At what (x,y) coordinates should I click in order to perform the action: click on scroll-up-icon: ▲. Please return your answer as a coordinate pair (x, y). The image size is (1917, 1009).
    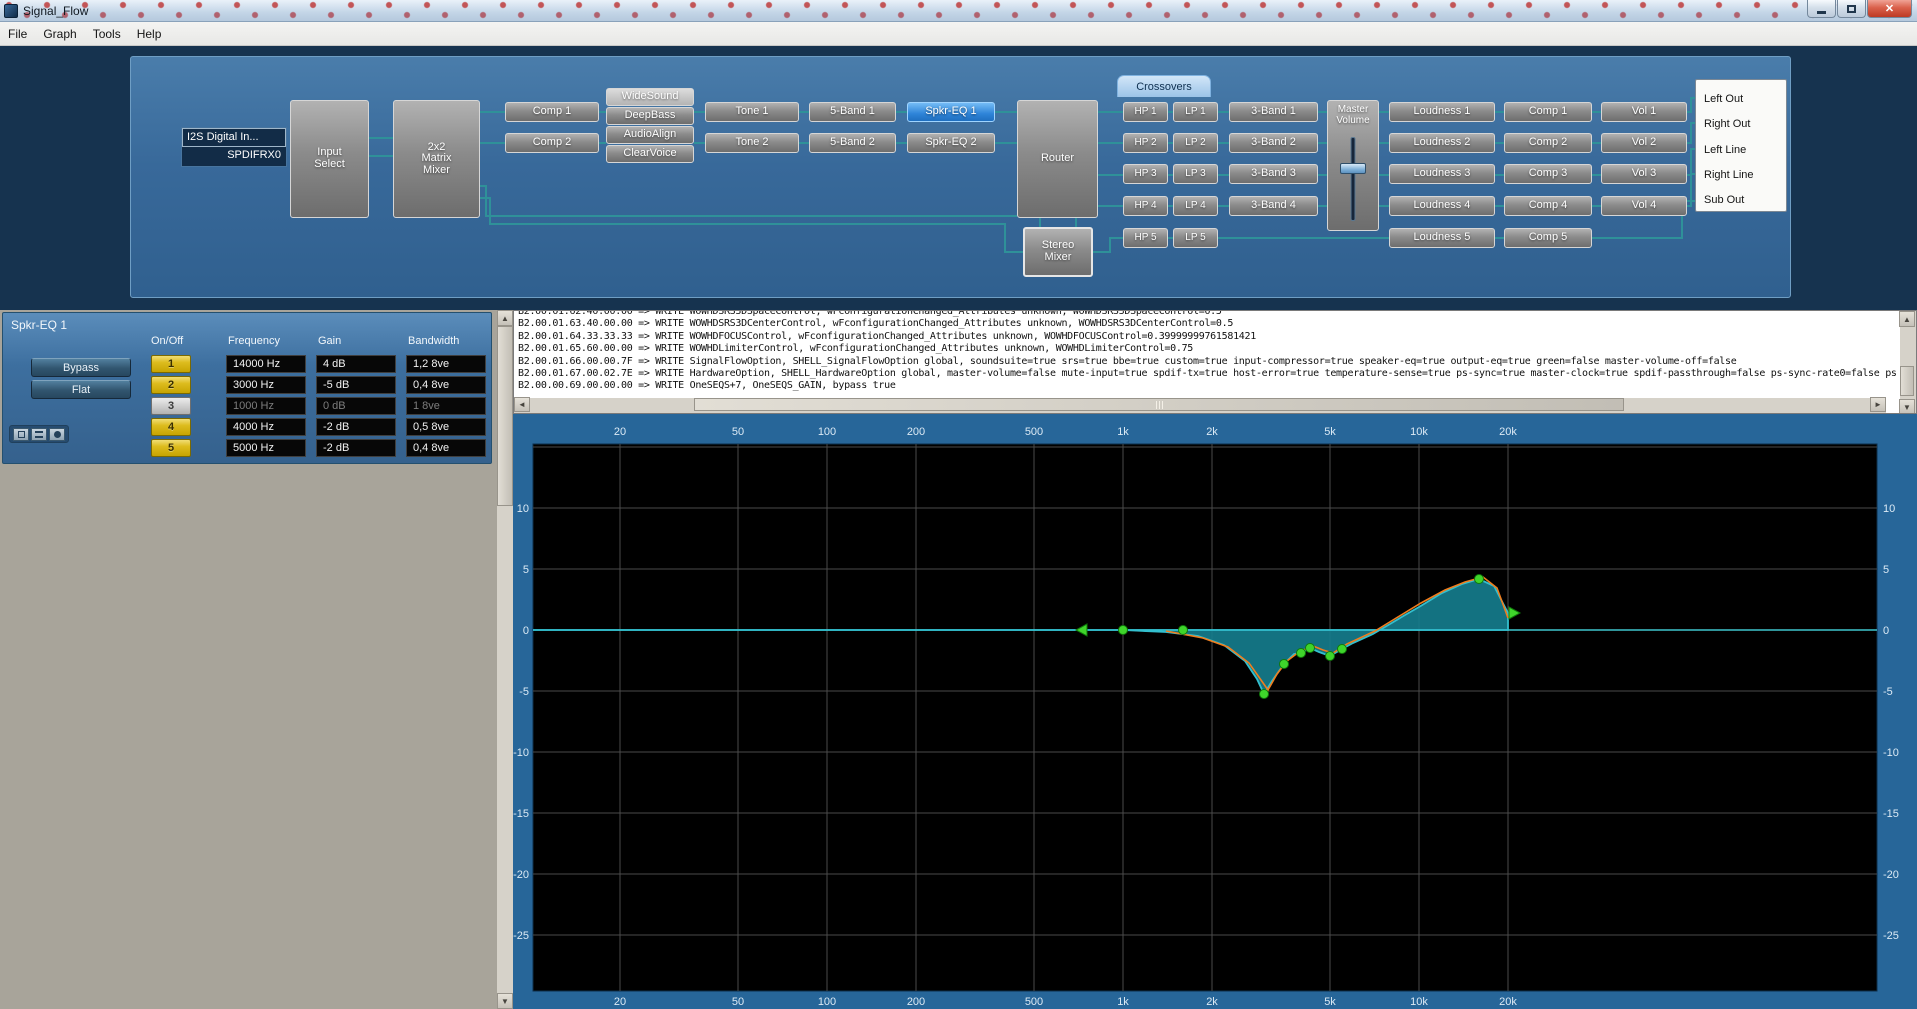
    Looking at the image, I should click on (1907, 319).